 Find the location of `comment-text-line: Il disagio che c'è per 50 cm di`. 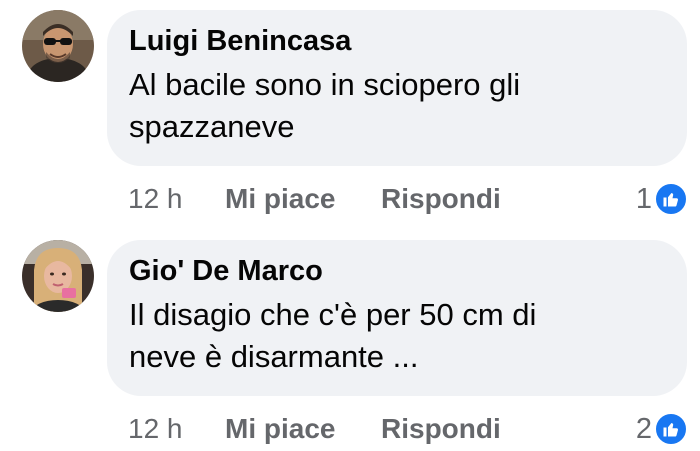

comment-text-line: Il disagio che c'è per 50 cm di is located at coordinates (333, 314).